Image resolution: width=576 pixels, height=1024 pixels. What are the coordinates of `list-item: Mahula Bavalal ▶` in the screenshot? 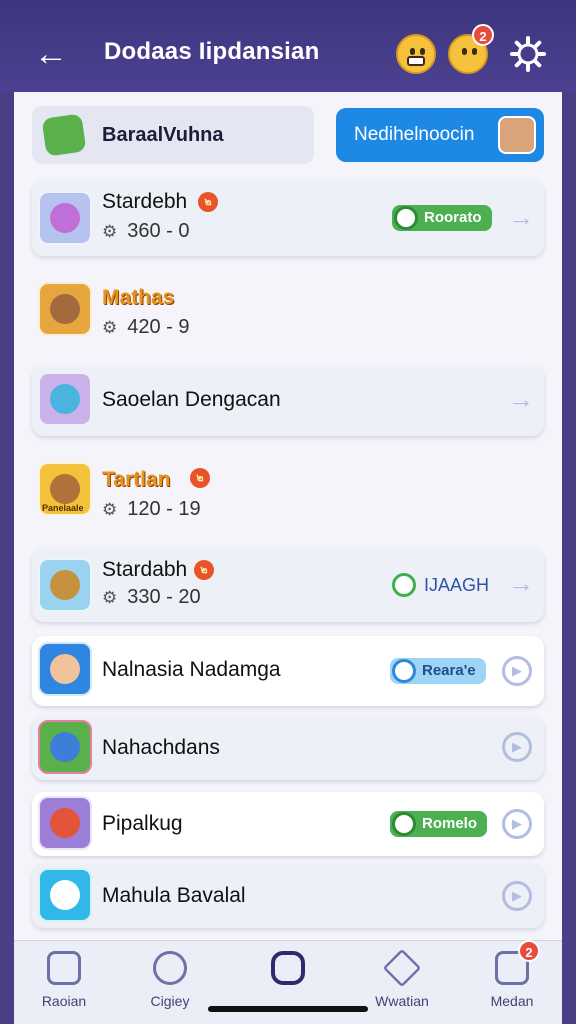 It's located at (288, 896).